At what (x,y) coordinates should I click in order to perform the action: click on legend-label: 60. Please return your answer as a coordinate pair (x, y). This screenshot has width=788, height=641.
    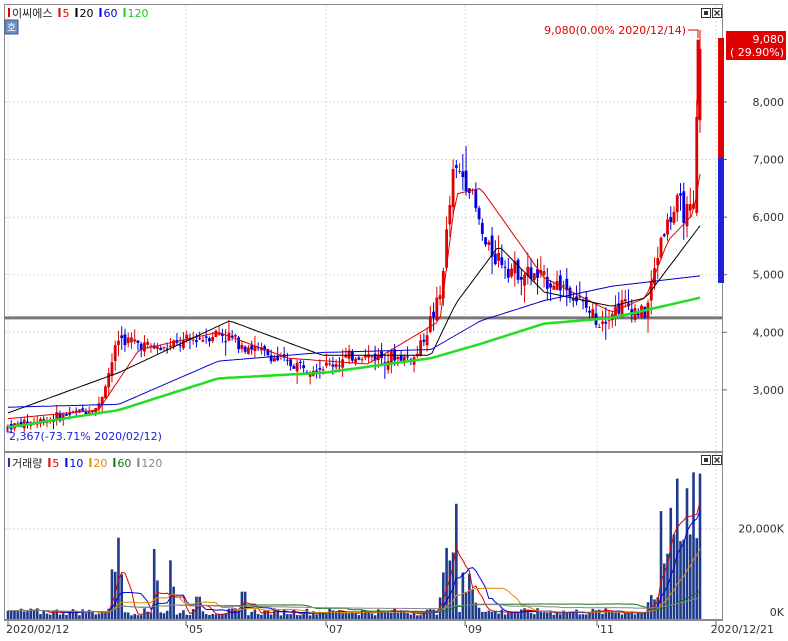
    Looking at the image, I should click on (110, 13).